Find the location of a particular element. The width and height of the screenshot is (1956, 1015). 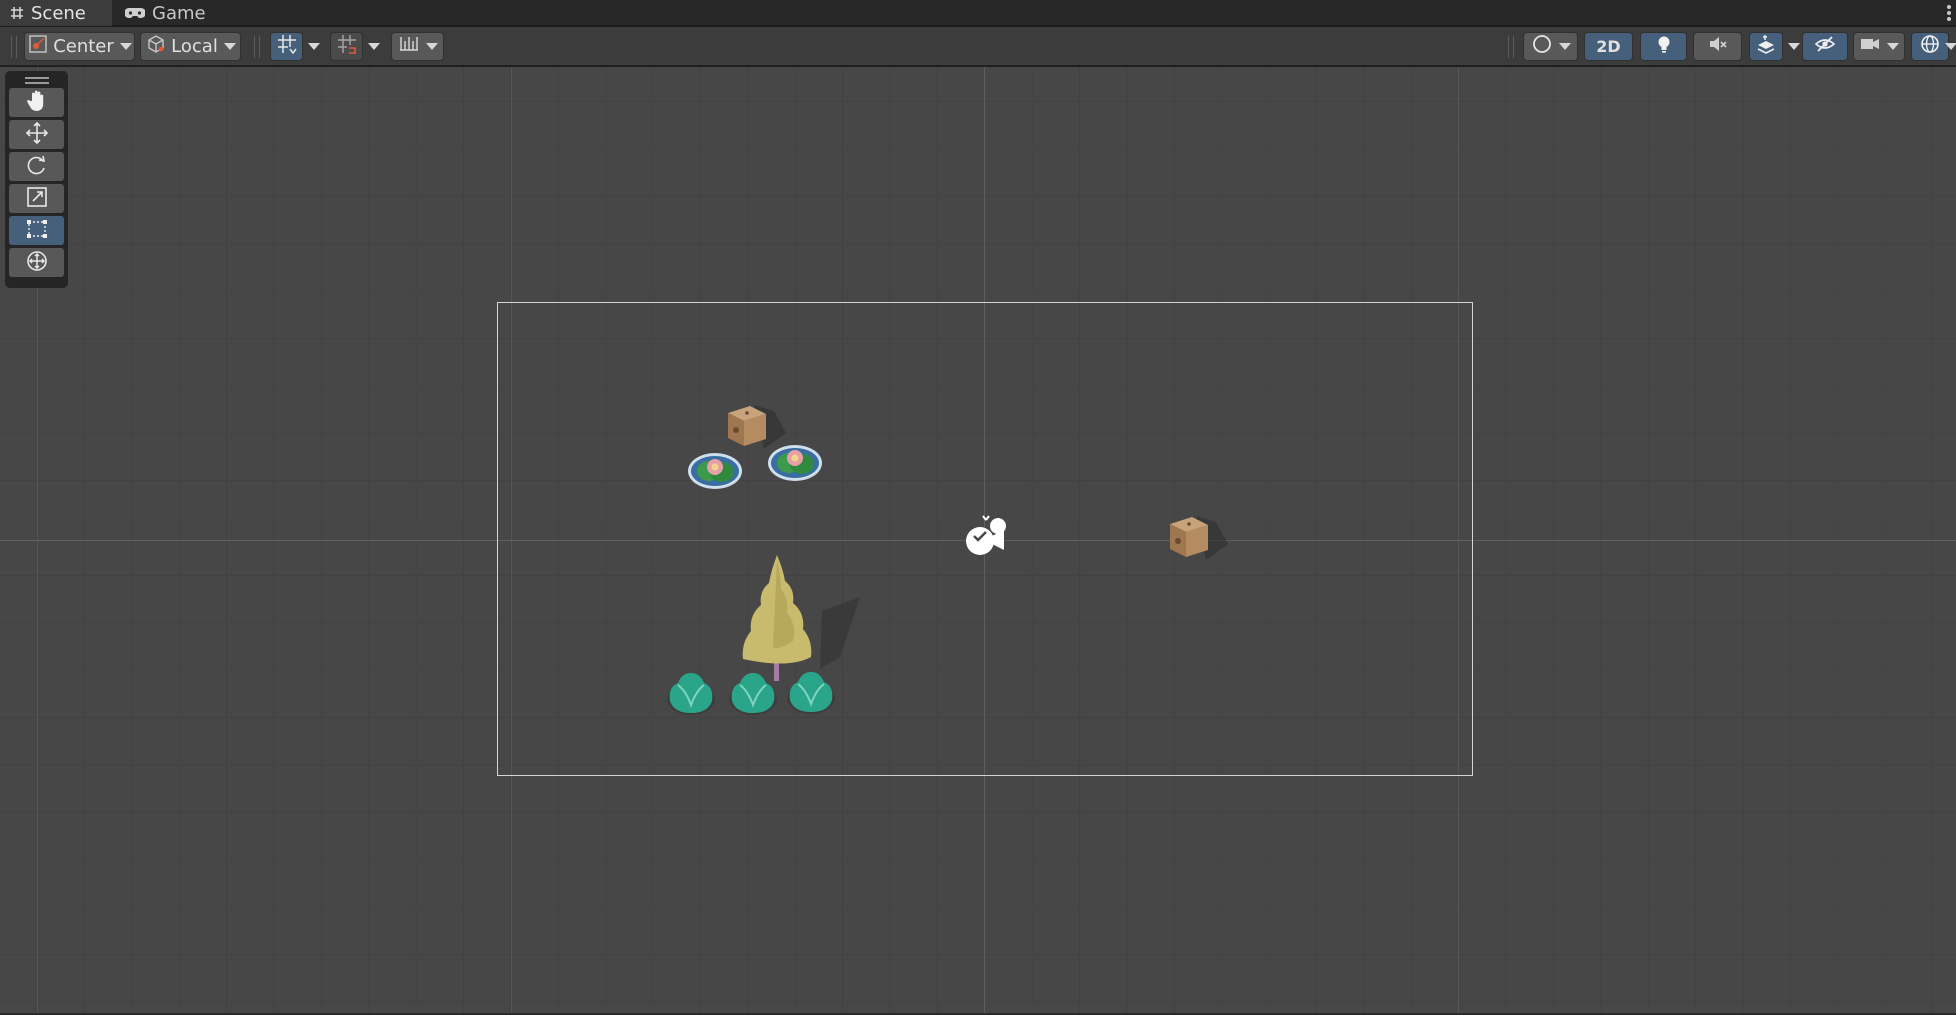

scene-lighting-toggle is located at coordinates (1663, 46).